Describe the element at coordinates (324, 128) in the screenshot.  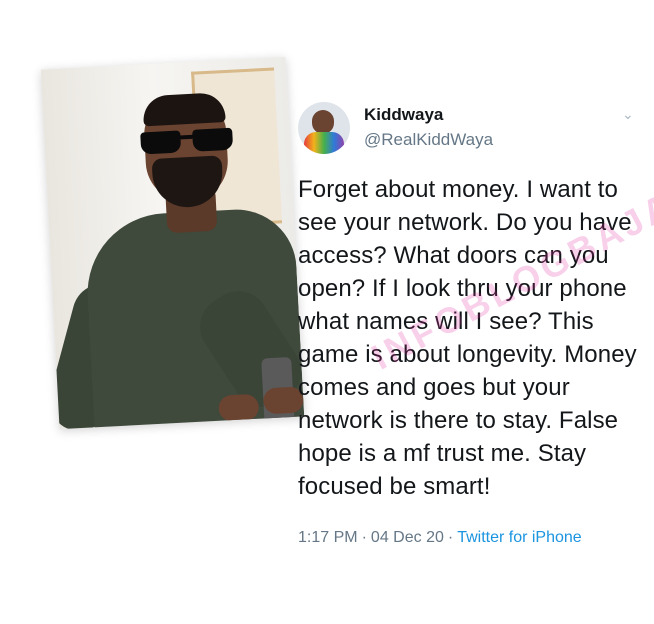
I see `avatar` at that location.